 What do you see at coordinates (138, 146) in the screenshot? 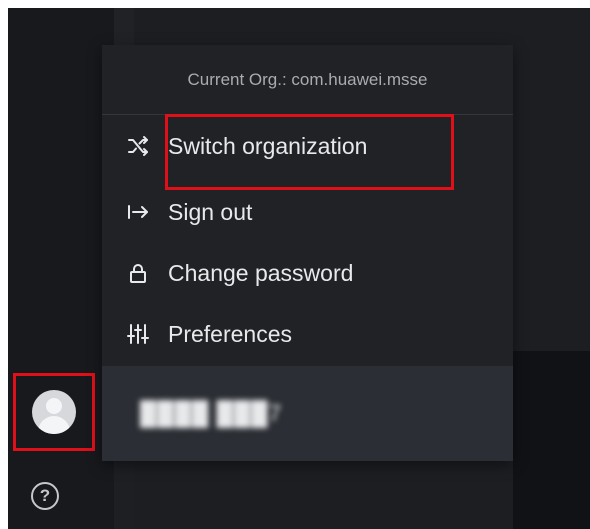
I see `shuffle-icon` at bounding box center [138, 146].